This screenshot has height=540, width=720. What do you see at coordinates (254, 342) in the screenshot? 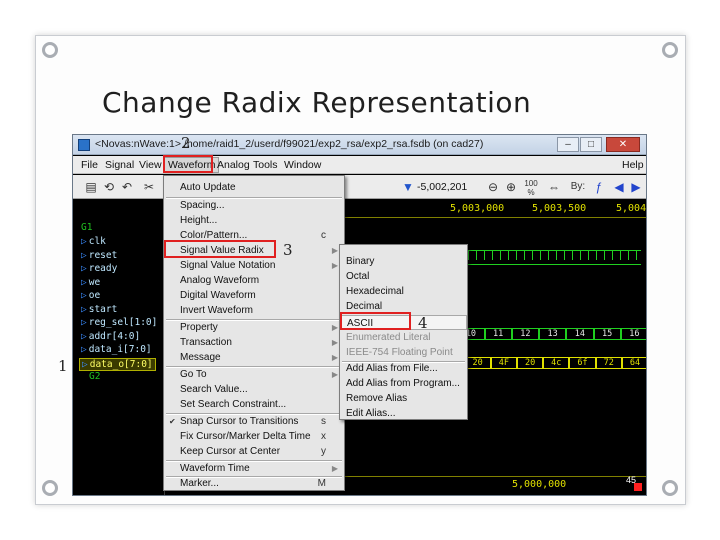
I see `menu-item-transaction: Transaction ▶` at bounding box center [254, 342].